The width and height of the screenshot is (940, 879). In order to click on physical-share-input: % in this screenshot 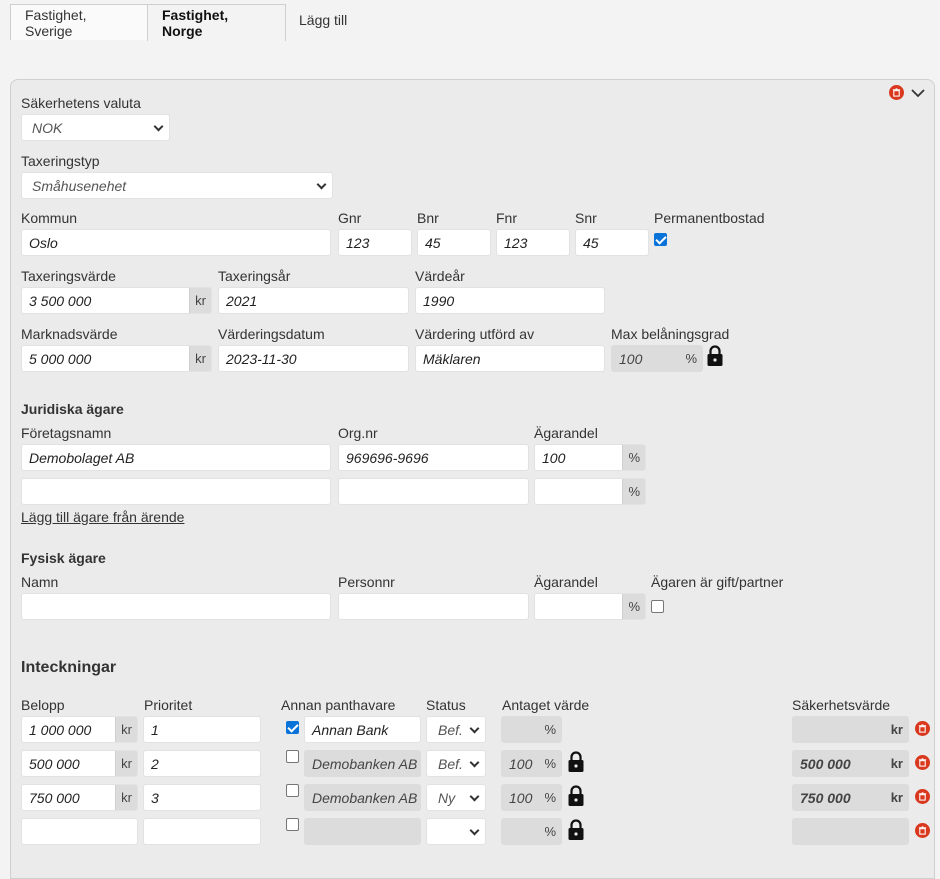, I will do `click(590, 606)`.